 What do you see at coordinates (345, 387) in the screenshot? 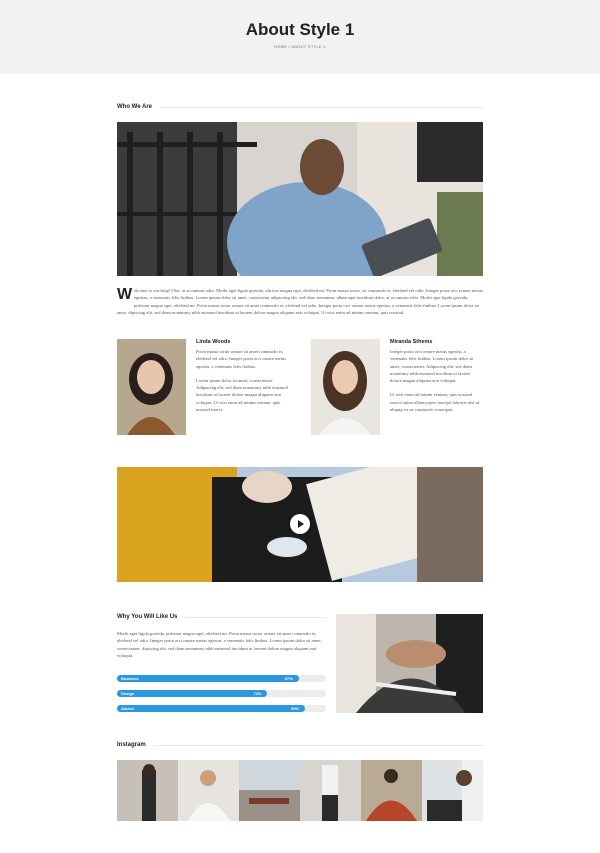
I see `team-photo-miranda` at bounding box center [345, 387].